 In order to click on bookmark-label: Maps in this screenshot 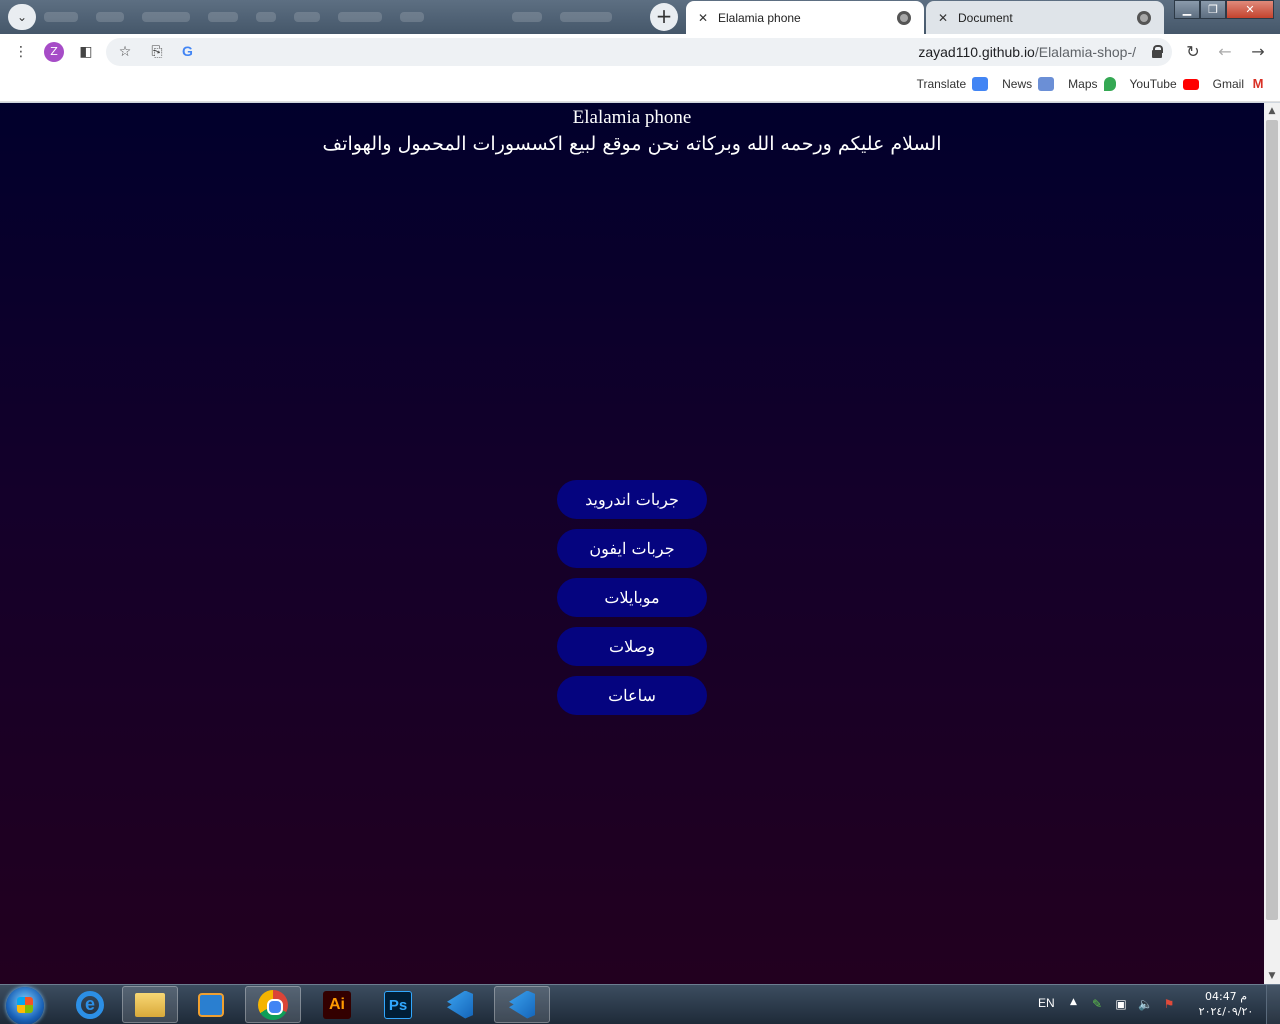, I will do `click(1083, 84)`.